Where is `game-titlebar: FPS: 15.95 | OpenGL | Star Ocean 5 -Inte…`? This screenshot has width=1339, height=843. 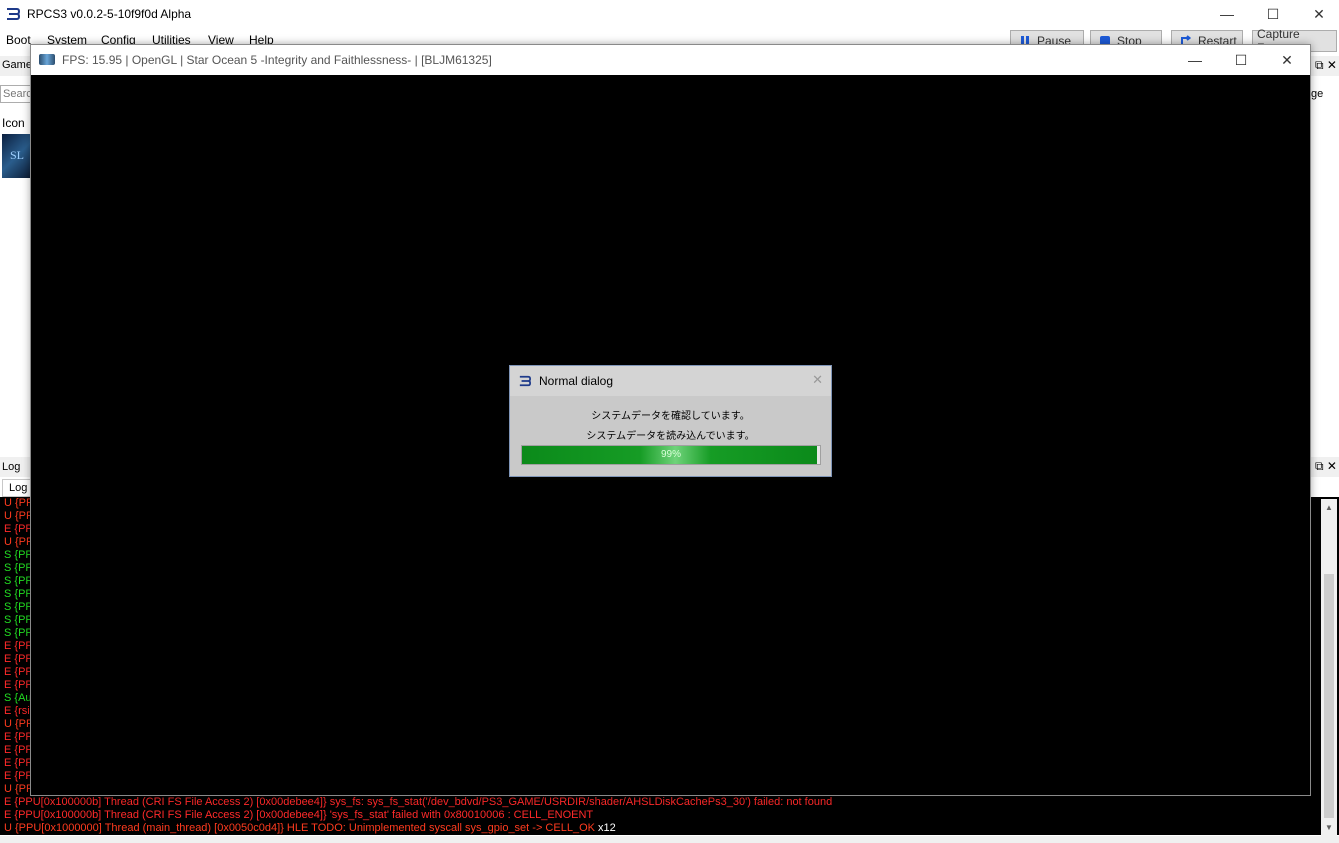 game-titlebar: FPS: 15.95 | OpenGL | Star Ocean 5 -Inte… is located at coordinates (670, 60).